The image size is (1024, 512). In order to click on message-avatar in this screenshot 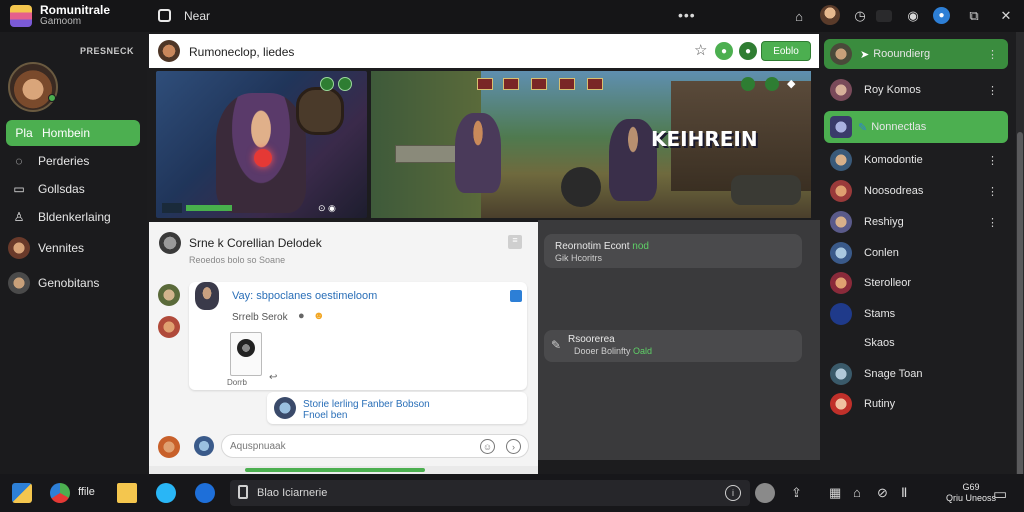, I will do `click(207, 296)`.